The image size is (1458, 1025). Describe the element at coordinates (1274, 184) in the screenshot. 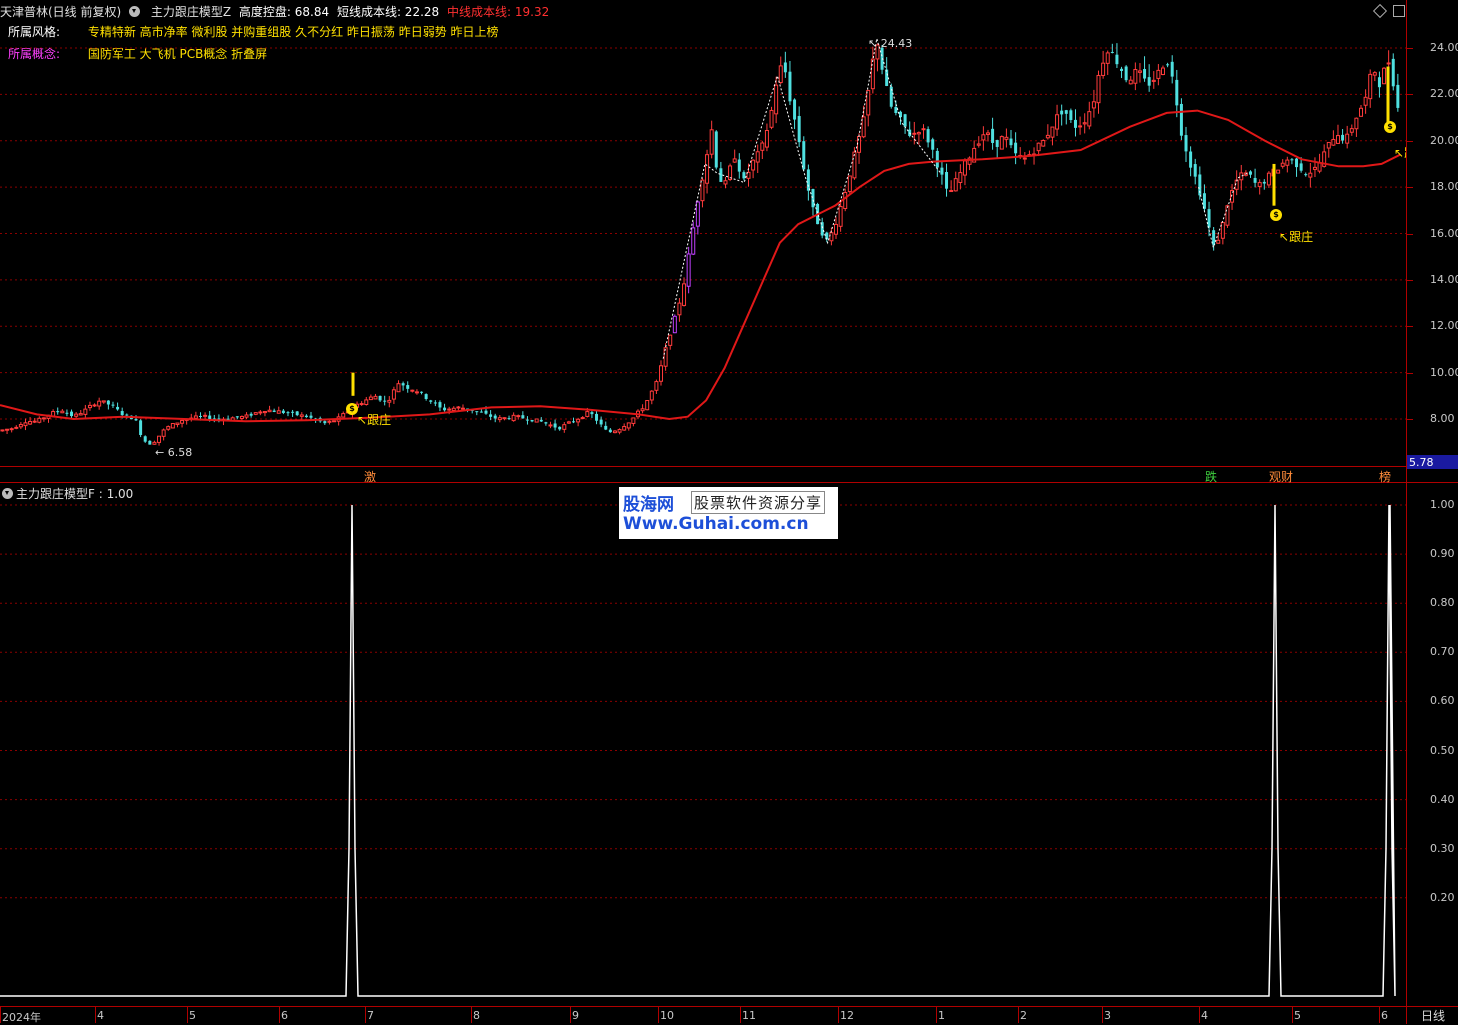

I see `signal-bar` at that location.